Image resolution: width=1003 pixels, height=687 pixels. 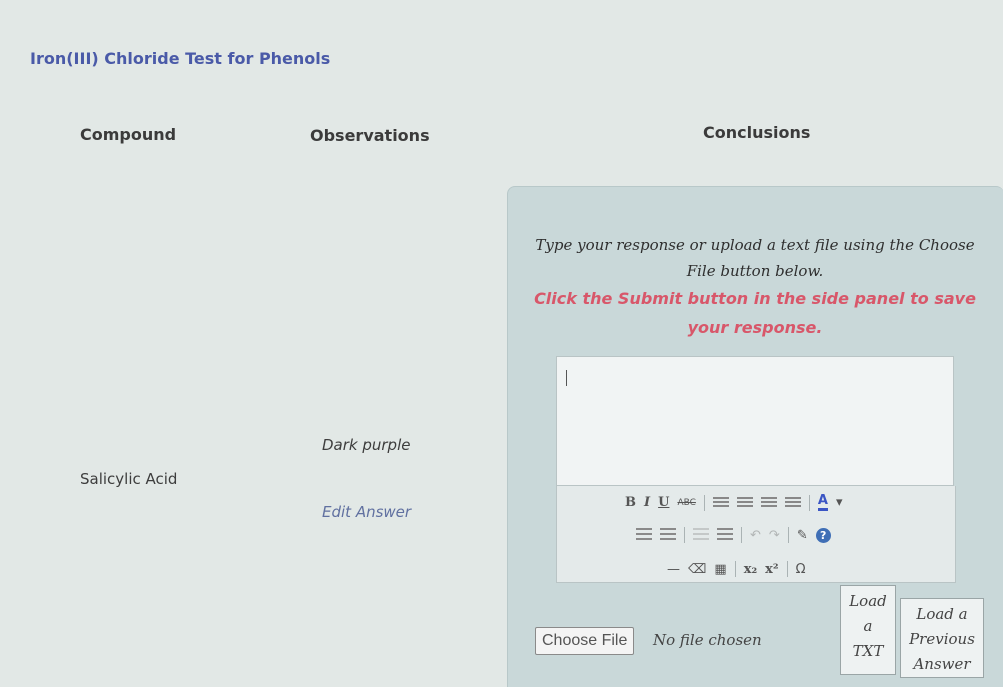 I want to click on horizontal-rule-icon: —, so click(x=673, y=569).